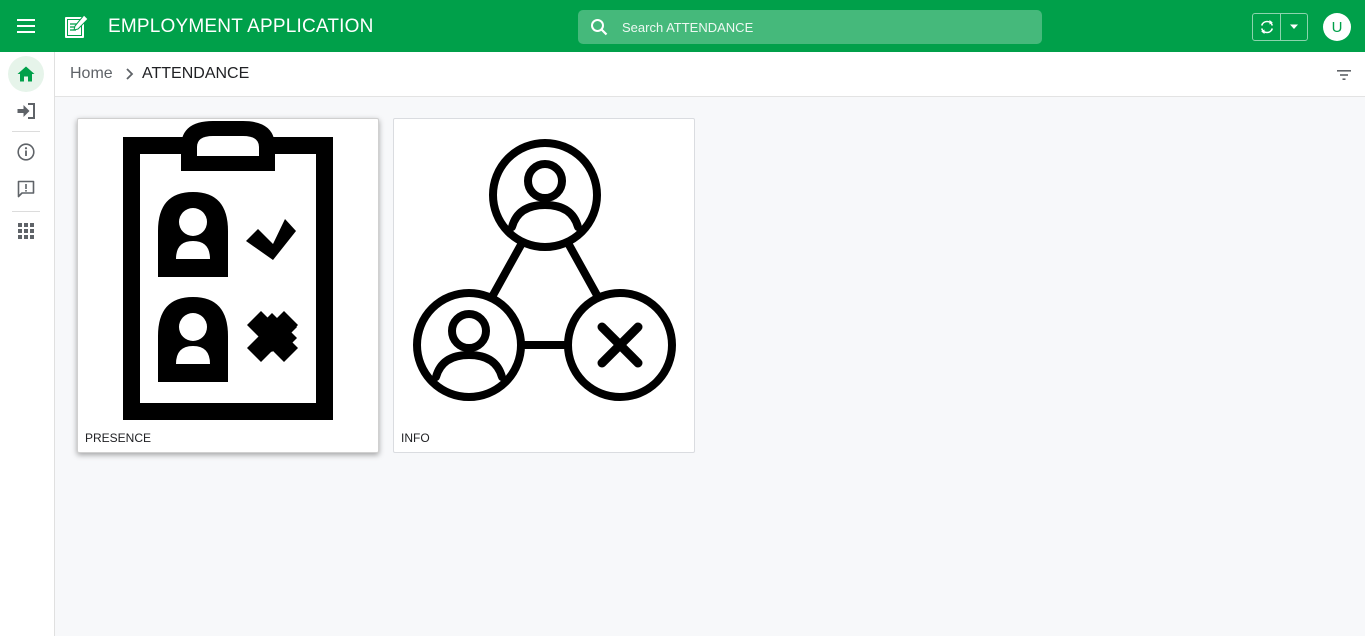  I want to click on info-icon, so click(26, 152).